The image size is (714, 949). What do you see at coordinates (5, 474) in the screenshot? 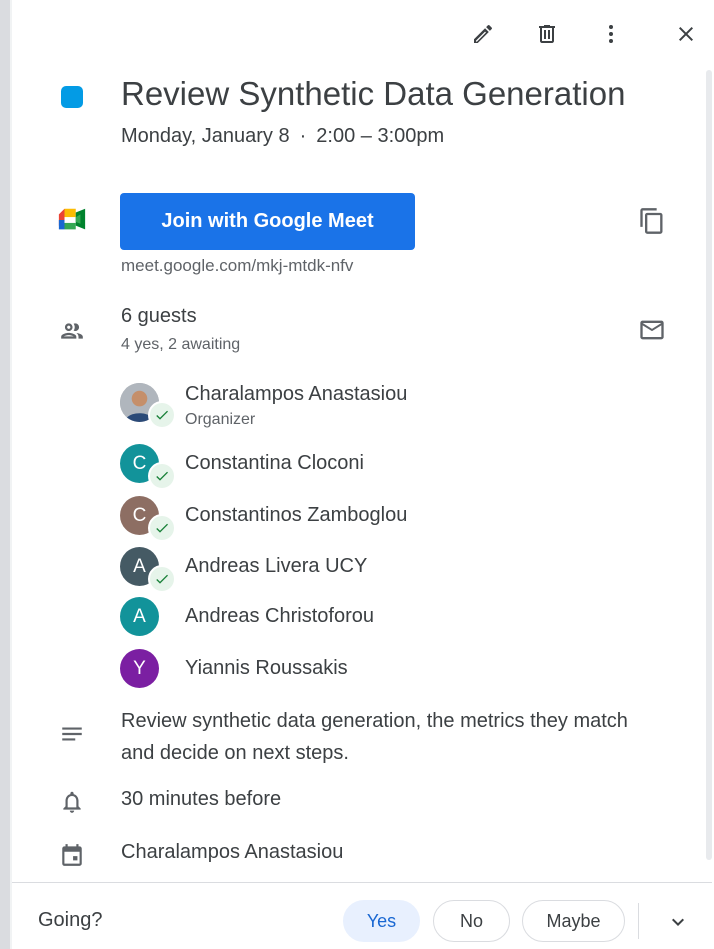
I see `side-panel-edge` at bounding box center [5, 474].